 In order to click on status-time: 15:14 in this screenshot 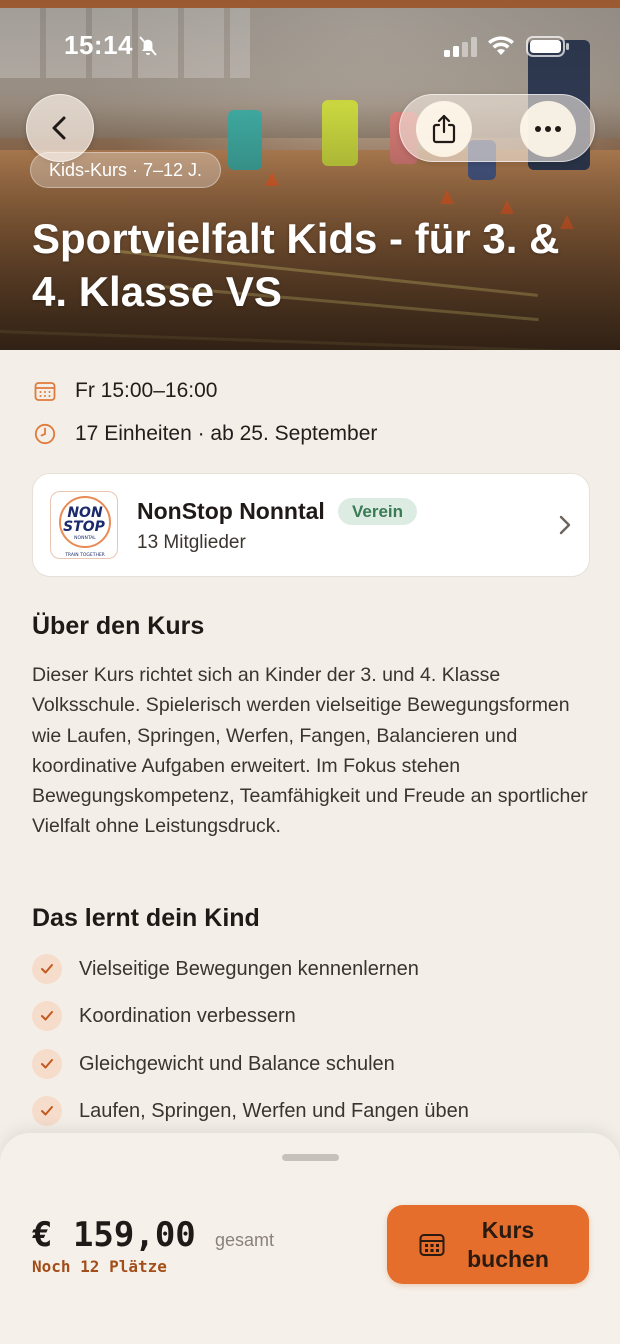, I will do `click(98, 45)`.